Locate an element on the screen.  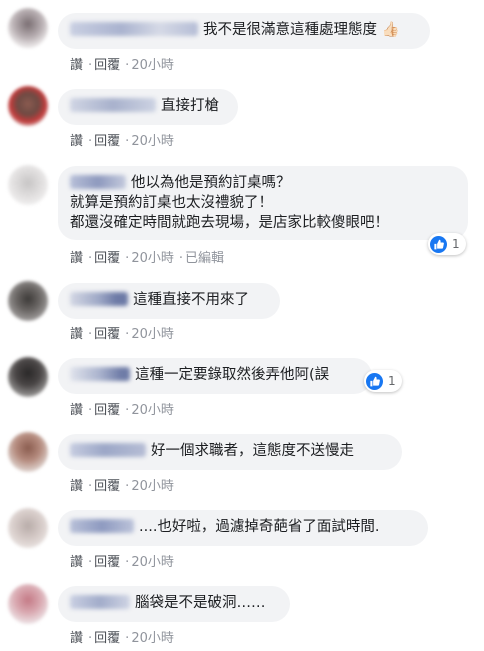
comment-bubble: 我不是很滿意這種處理態度 👍🏻 is located at coordinates (244, 31).